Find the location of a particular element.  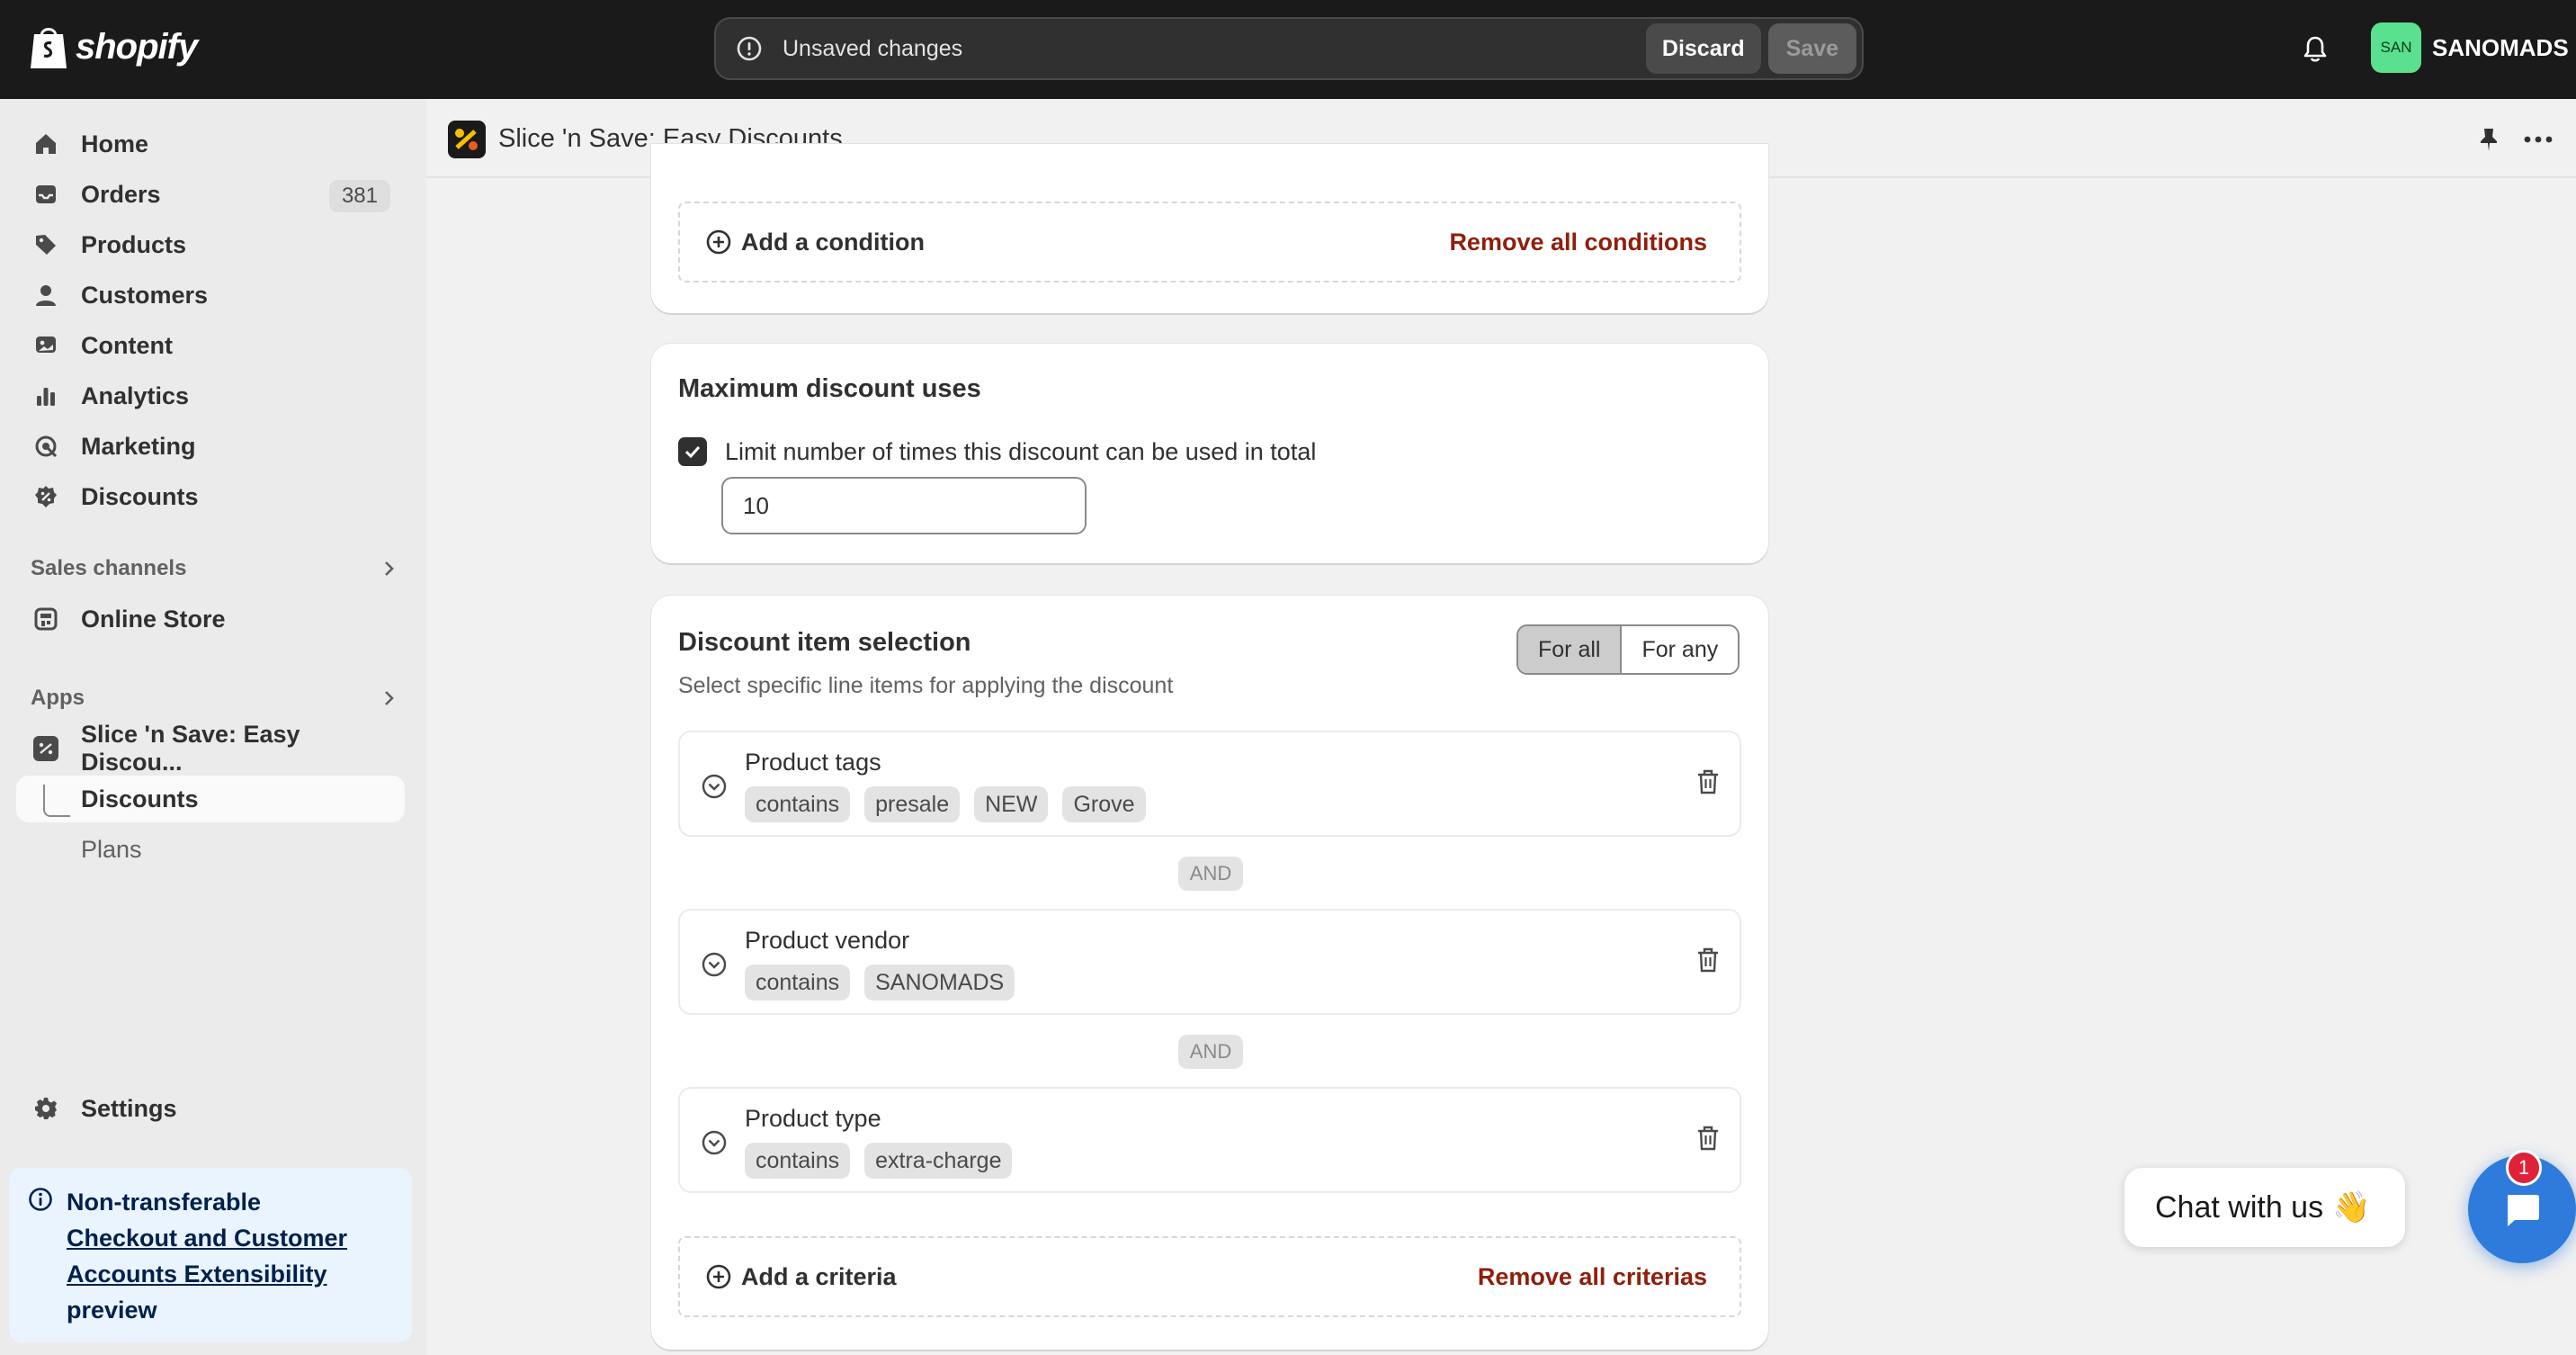

sidebar-subitem-discounts: Discounts is located at coordinates (210, 799).